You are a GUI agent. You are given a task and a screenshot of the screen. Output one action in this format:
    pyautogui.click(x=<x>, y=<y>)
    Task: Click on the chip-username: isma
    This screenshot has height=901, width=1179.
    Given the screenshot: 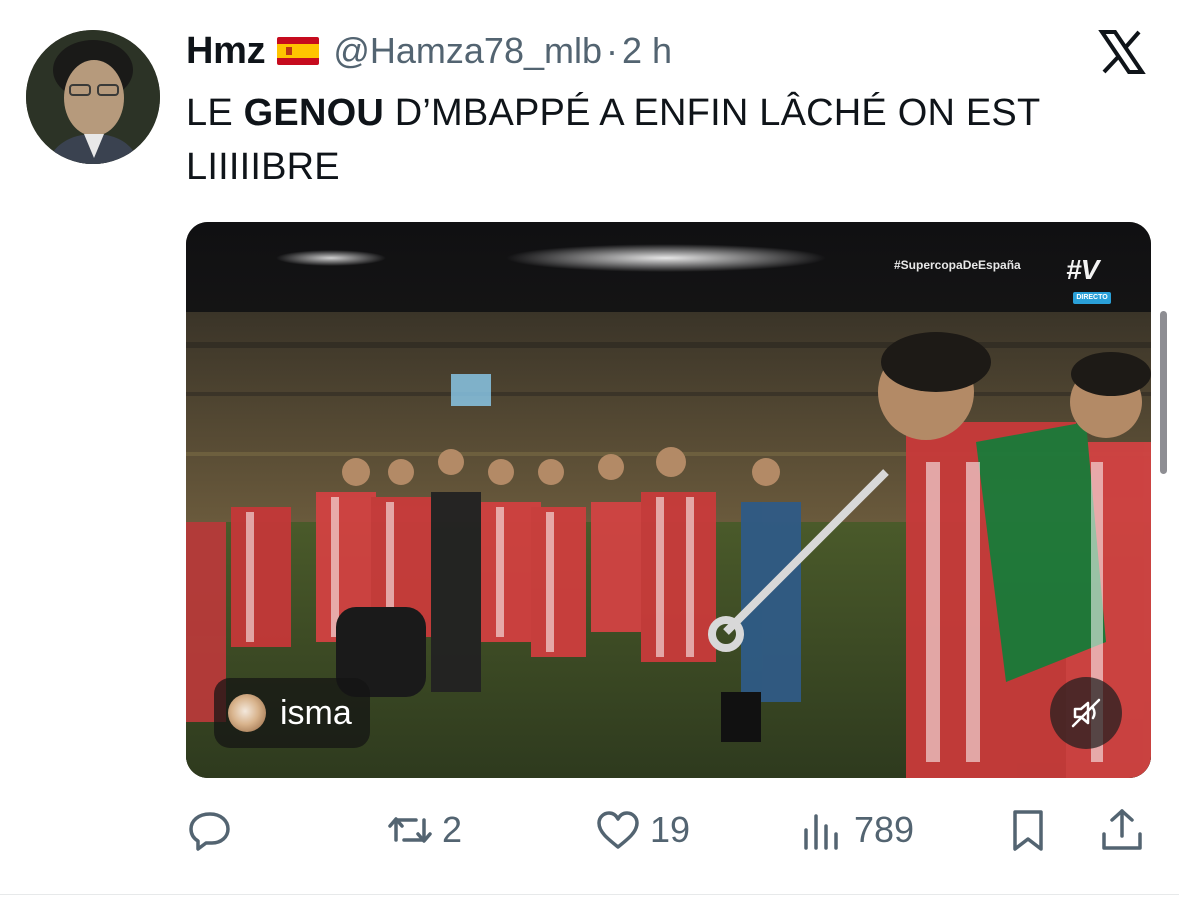 What is the action you would take?
    pyautogui.click(x=316, y=712)
    